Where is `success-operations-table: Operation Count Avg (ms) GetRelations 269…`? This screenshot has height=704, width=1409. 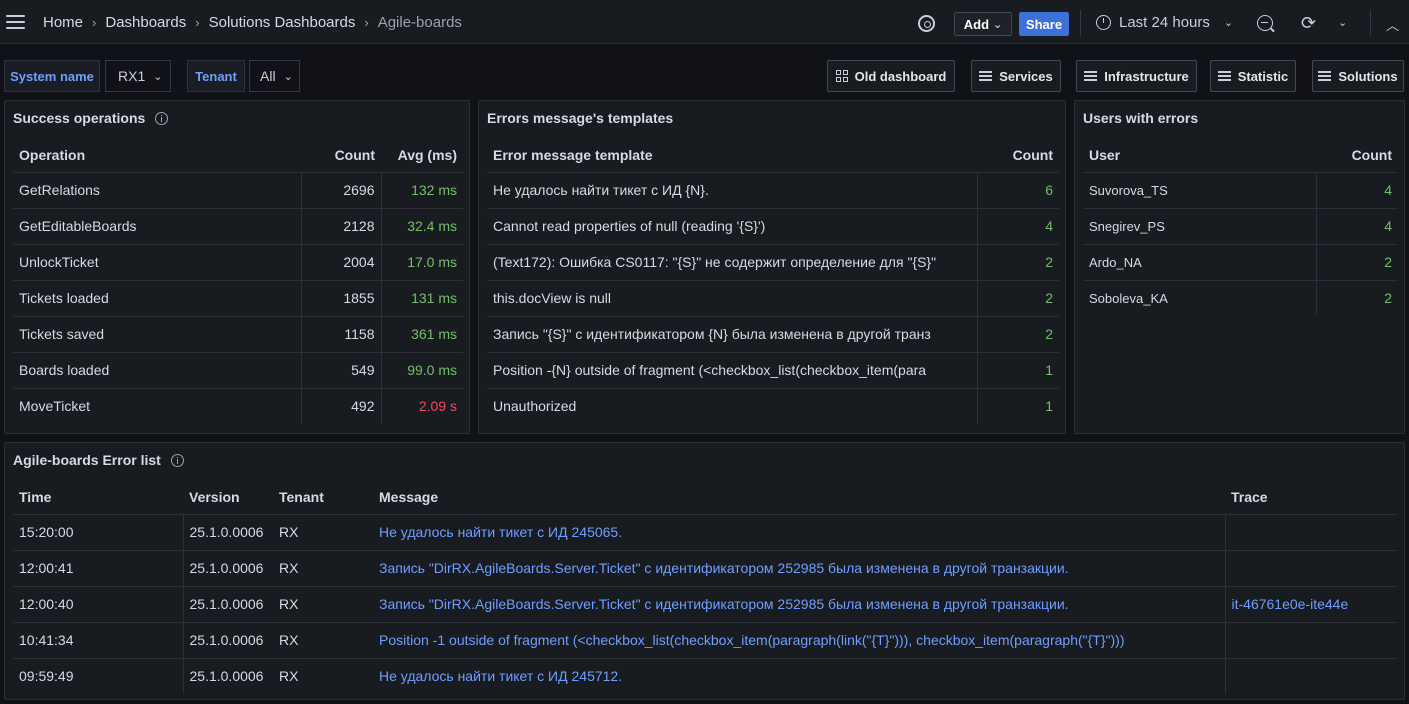 success-operations-table: Operation Count Avg (ms) GetRelations 269… is located at coordinates (238, 281).